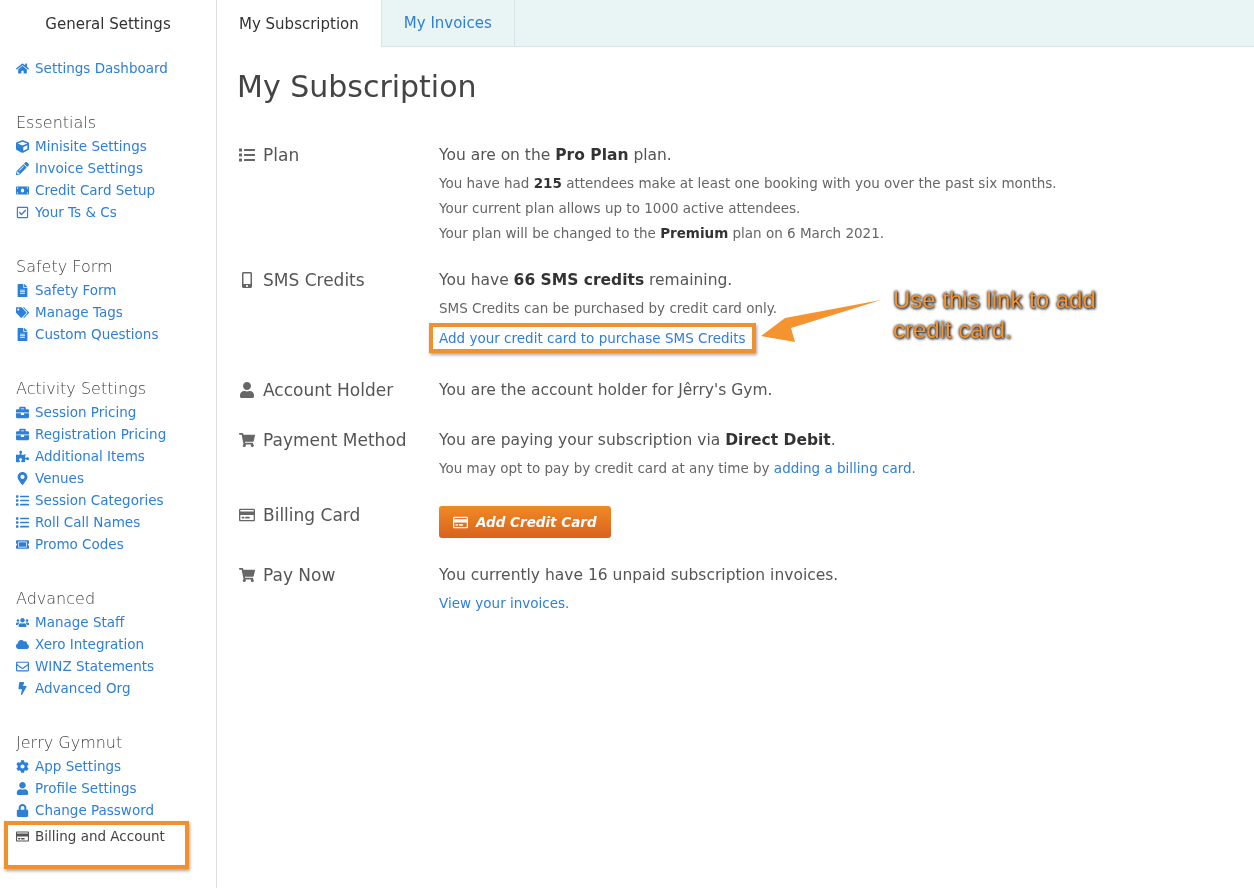  Describe the element at coordinates (247, 280) in the screenshot. I see `phone-icon` at that location.